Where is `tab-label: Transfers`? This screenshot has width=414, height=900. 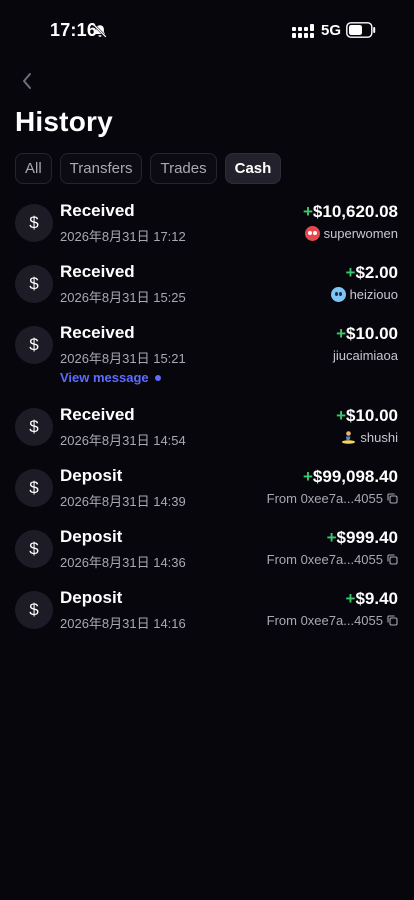 tab-label: Transfers is located at coordinates (101, 168).